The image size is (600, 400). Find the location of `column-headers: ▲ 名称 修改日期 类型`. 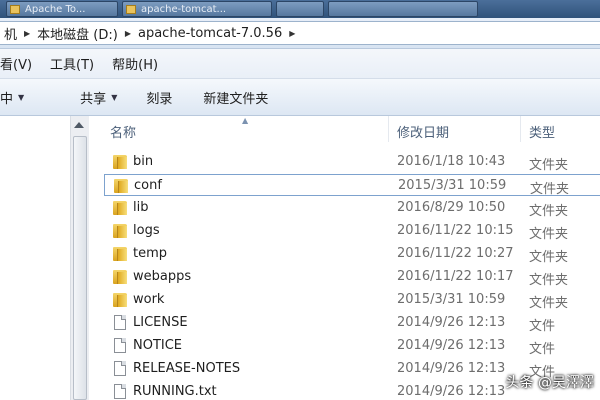

column-headers: ▲ 名称 修改日期 类型 is located at coordinates (344, 129).